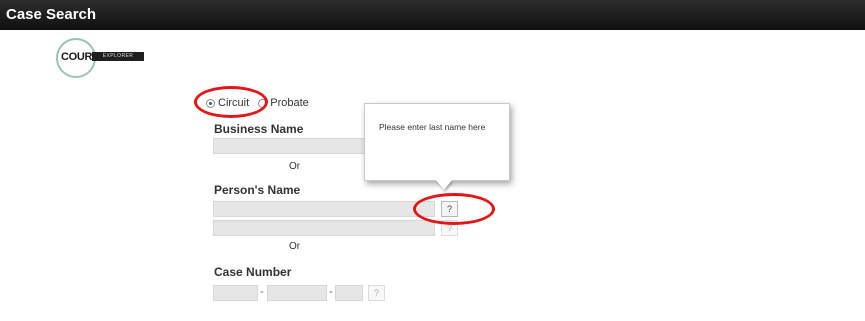  Describe the element at coordinates (257, 190) in the screenshot. I see `persons-name-label: Person's Name` at that location.